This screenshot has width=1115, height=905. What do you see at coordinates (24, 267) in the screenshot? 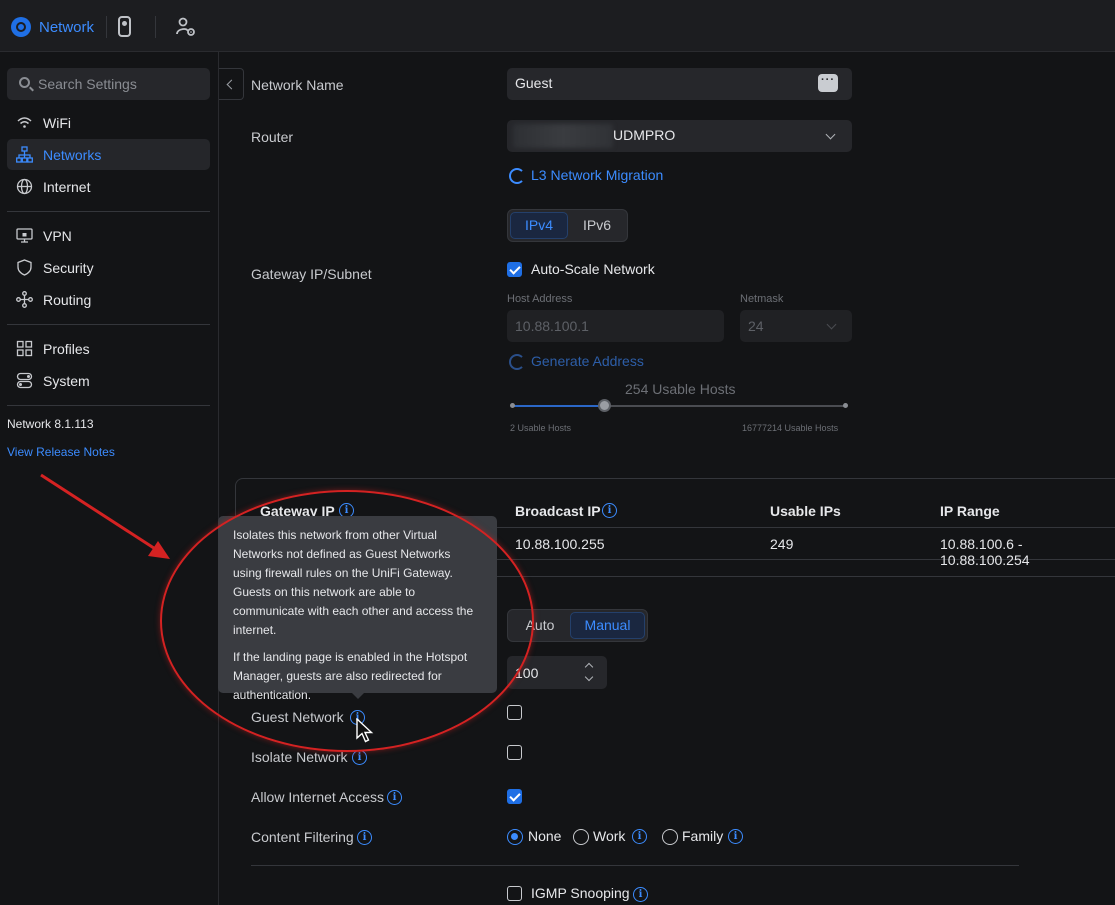
I see `shield-icon` at bounding box center [24, 267].